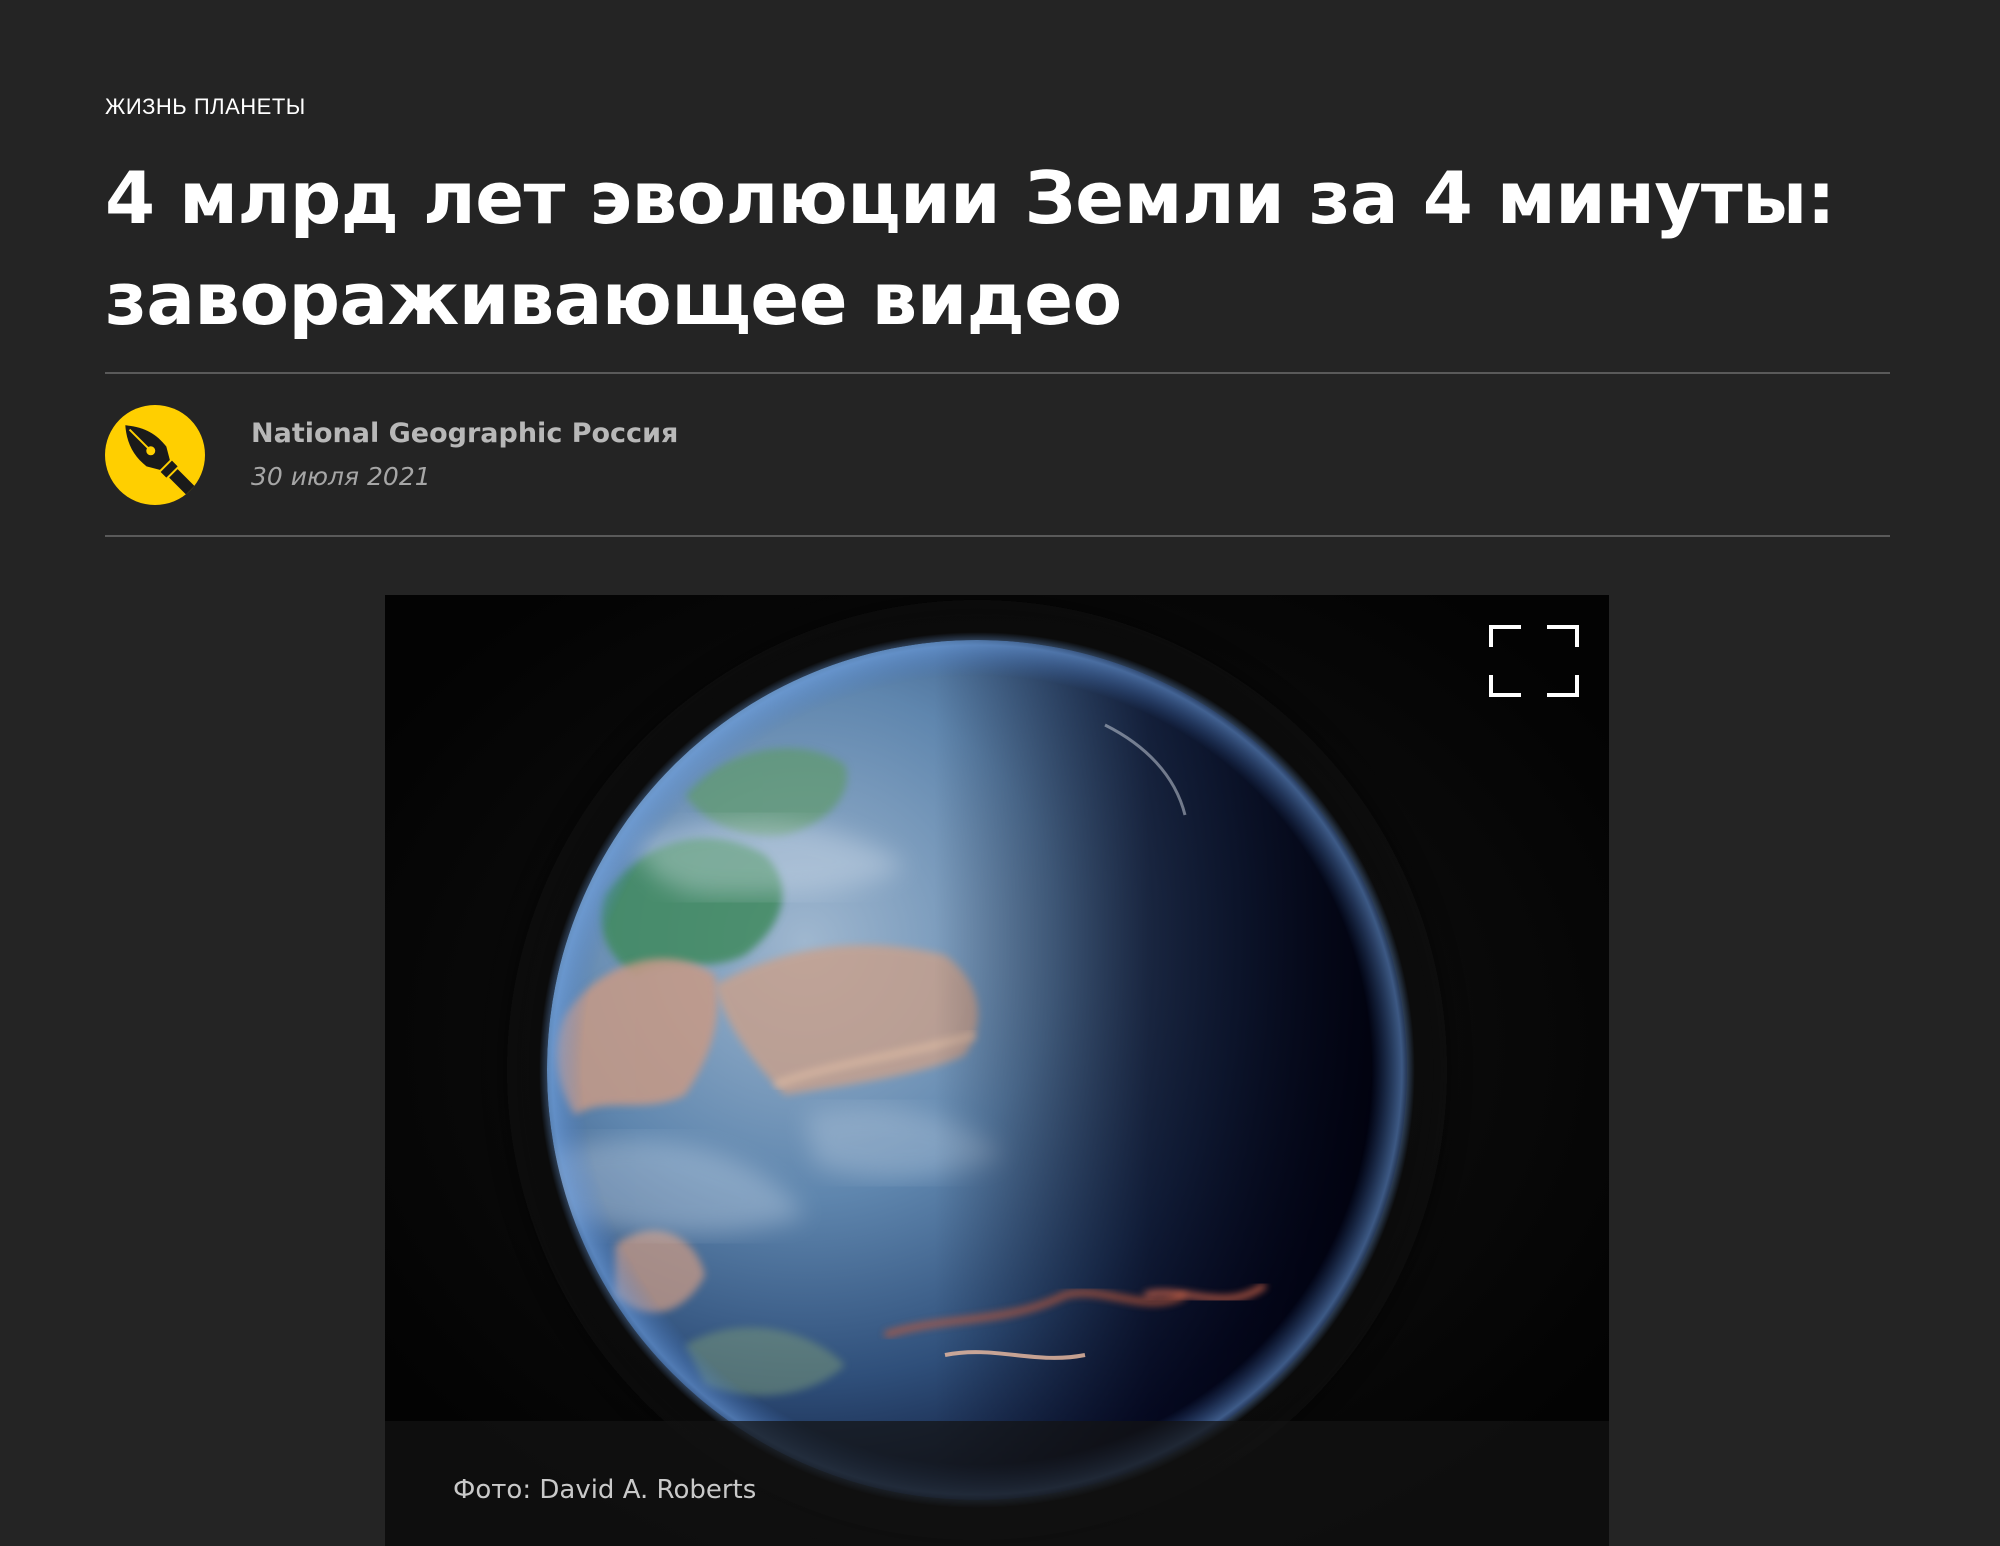 The image size is (2000, 1546). I want to click on category-label: ЖИЗНЬ ПЛАНЕТЫ, so click(205, 107).